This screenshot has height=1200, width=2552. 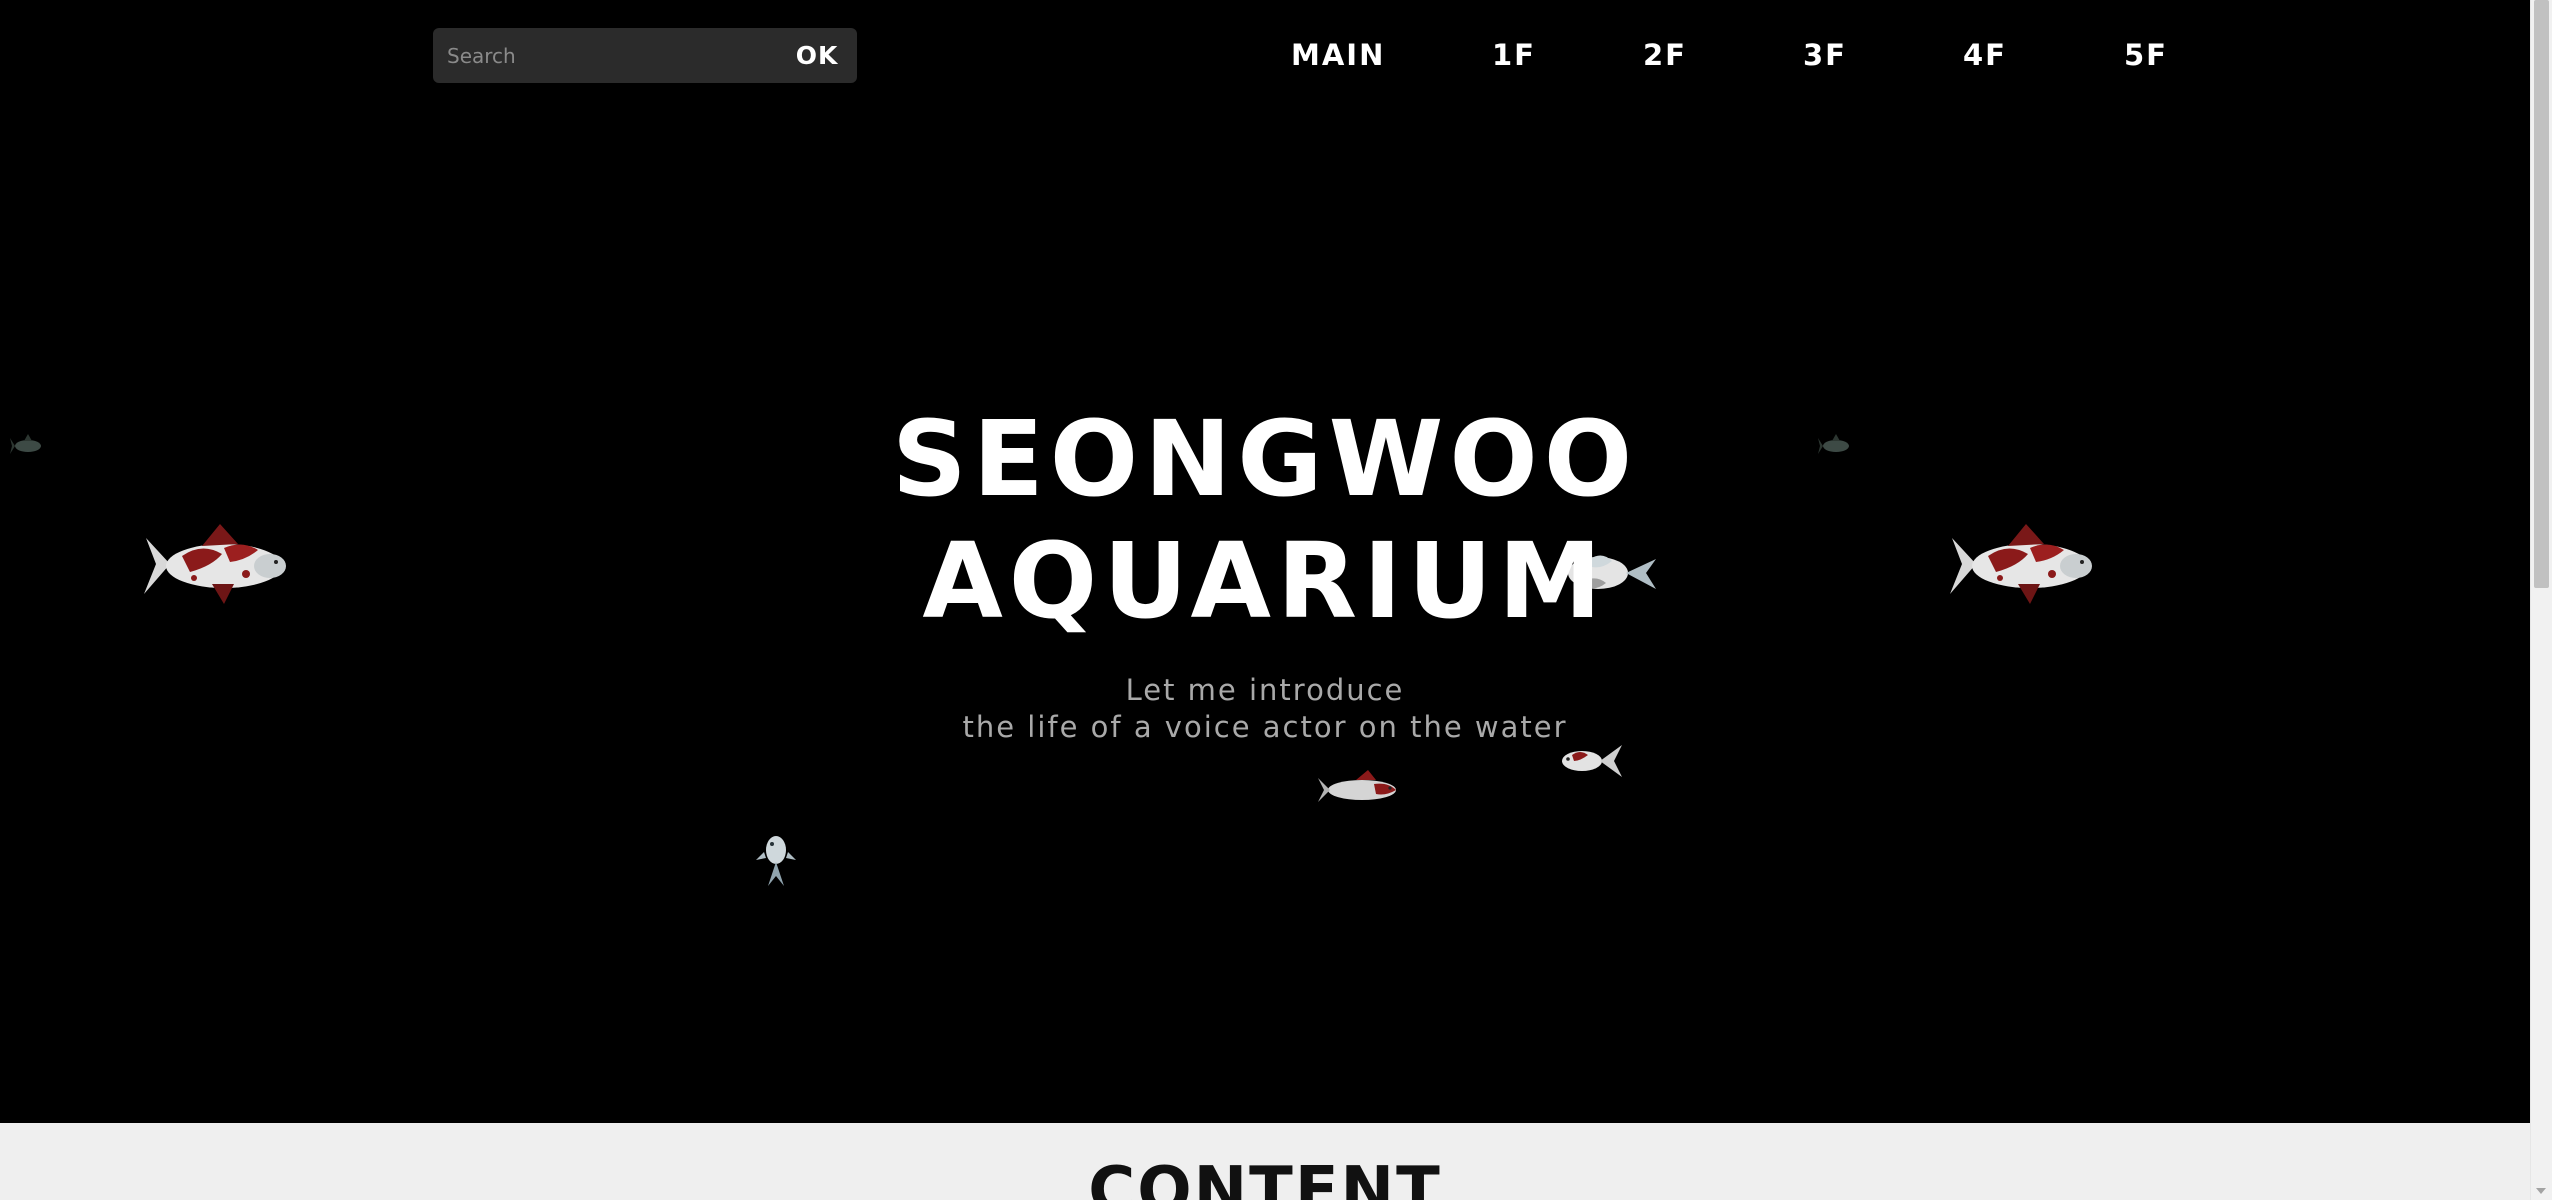 I want to click on nav-item-main: MAIN, so click(x=1338, y=55).